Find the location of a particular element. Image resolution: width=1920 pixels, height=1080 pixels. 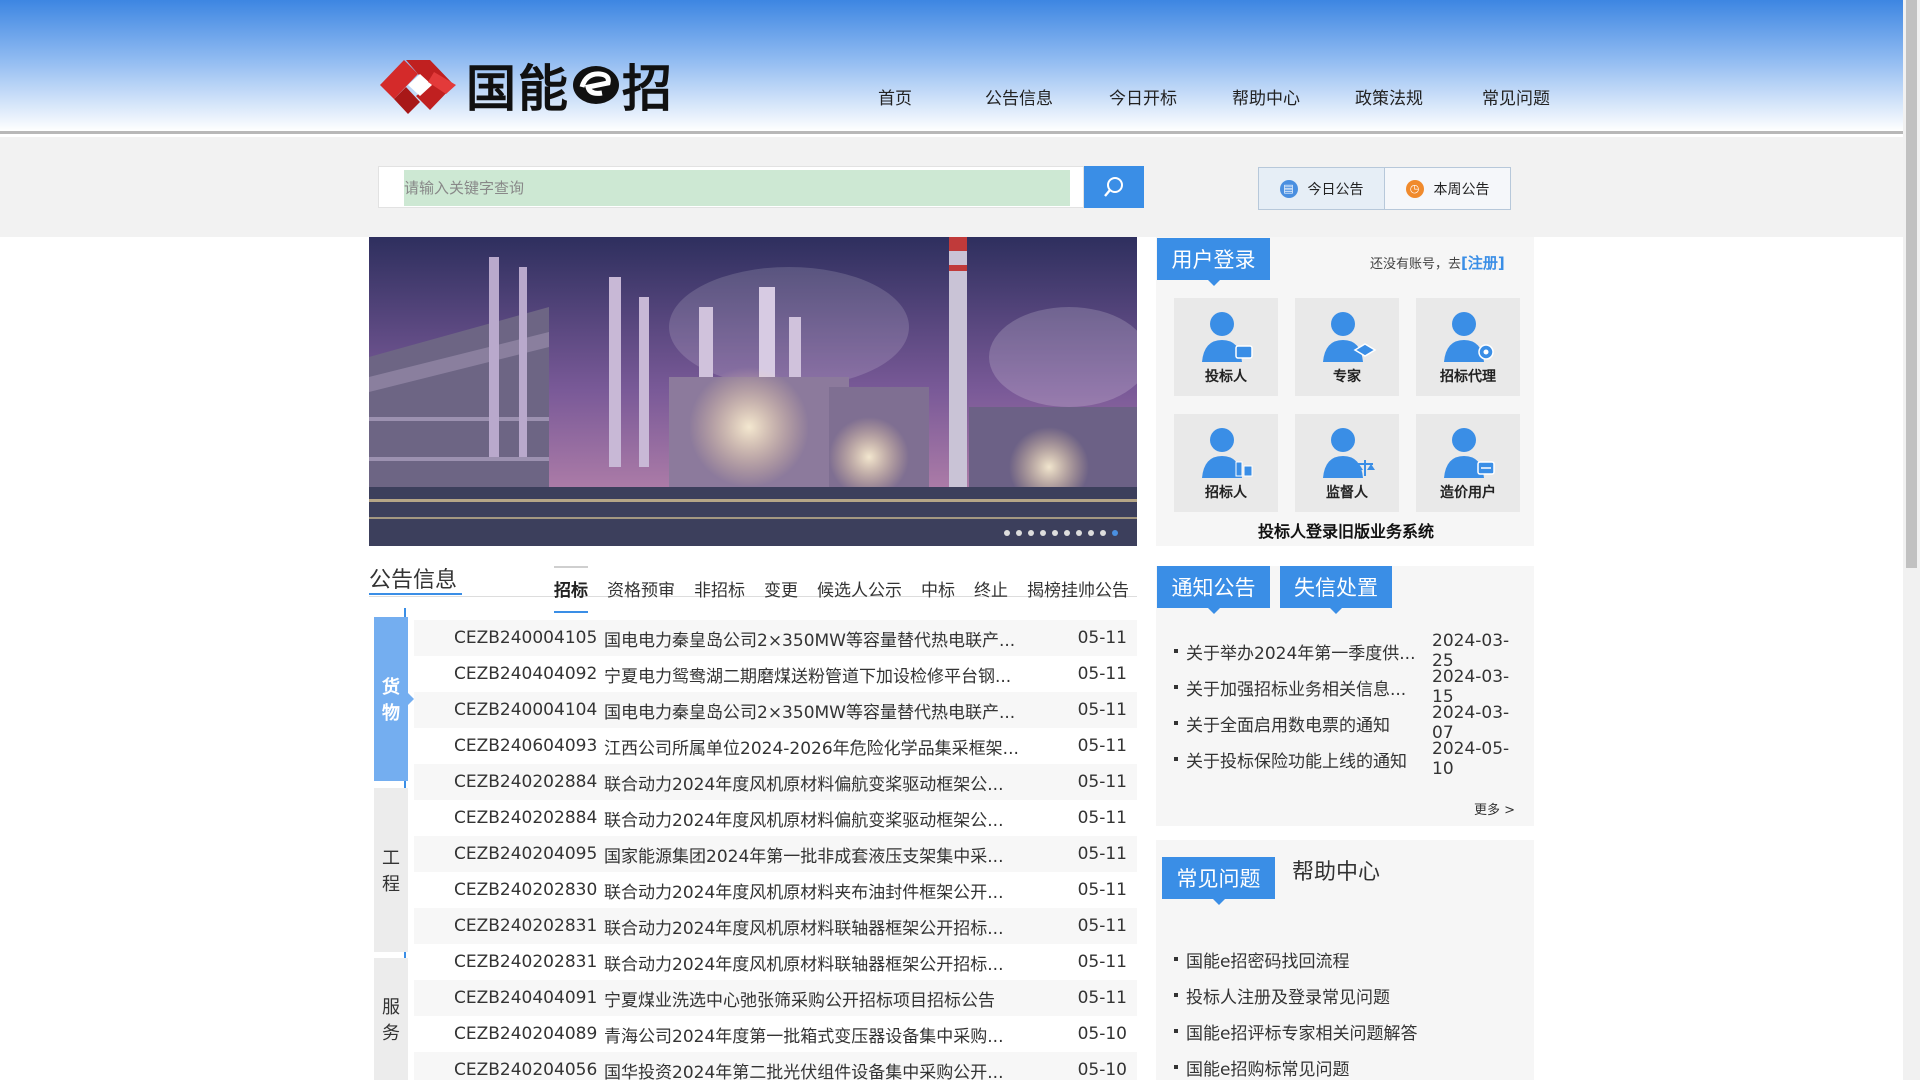

tab-candidate: 候选人公示 is located at coordinates (859, 588).